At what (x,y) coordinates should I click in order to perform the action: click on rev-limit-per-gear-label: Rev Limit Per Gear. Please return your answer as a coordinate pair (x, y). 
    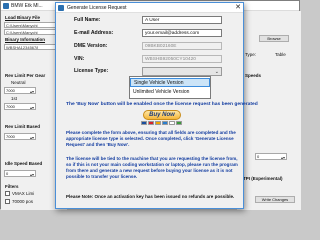
    Looking at the image, I should click on (25, 75).